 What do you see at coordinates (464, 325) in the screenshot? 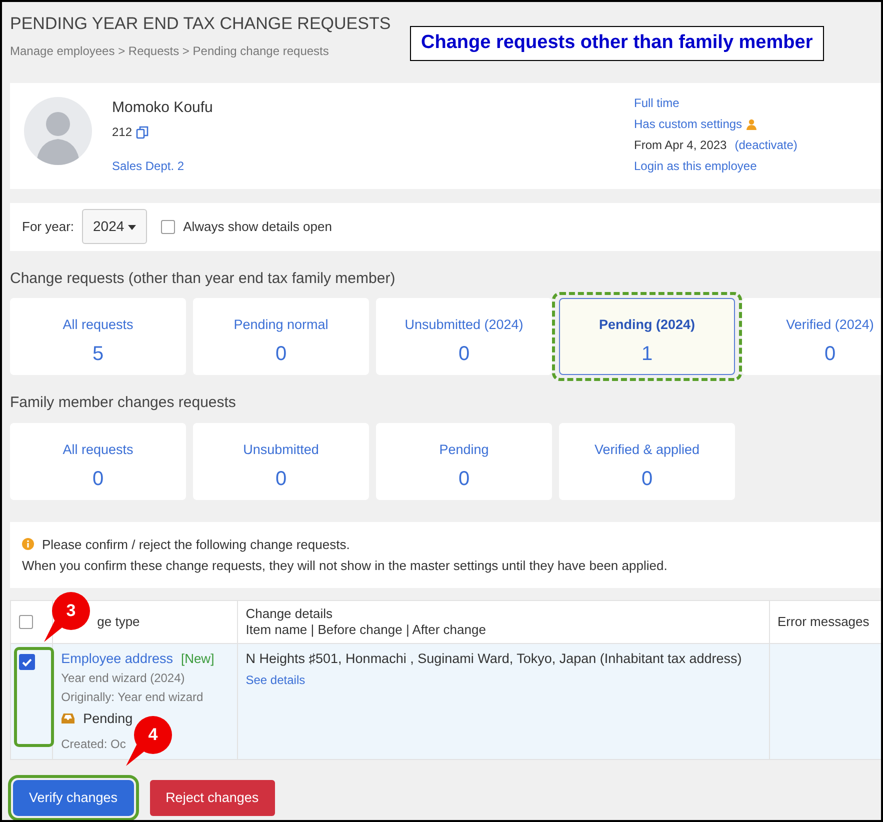
I see `card-label: Unsubmitted (2024)` at bounding box center [464, 325].